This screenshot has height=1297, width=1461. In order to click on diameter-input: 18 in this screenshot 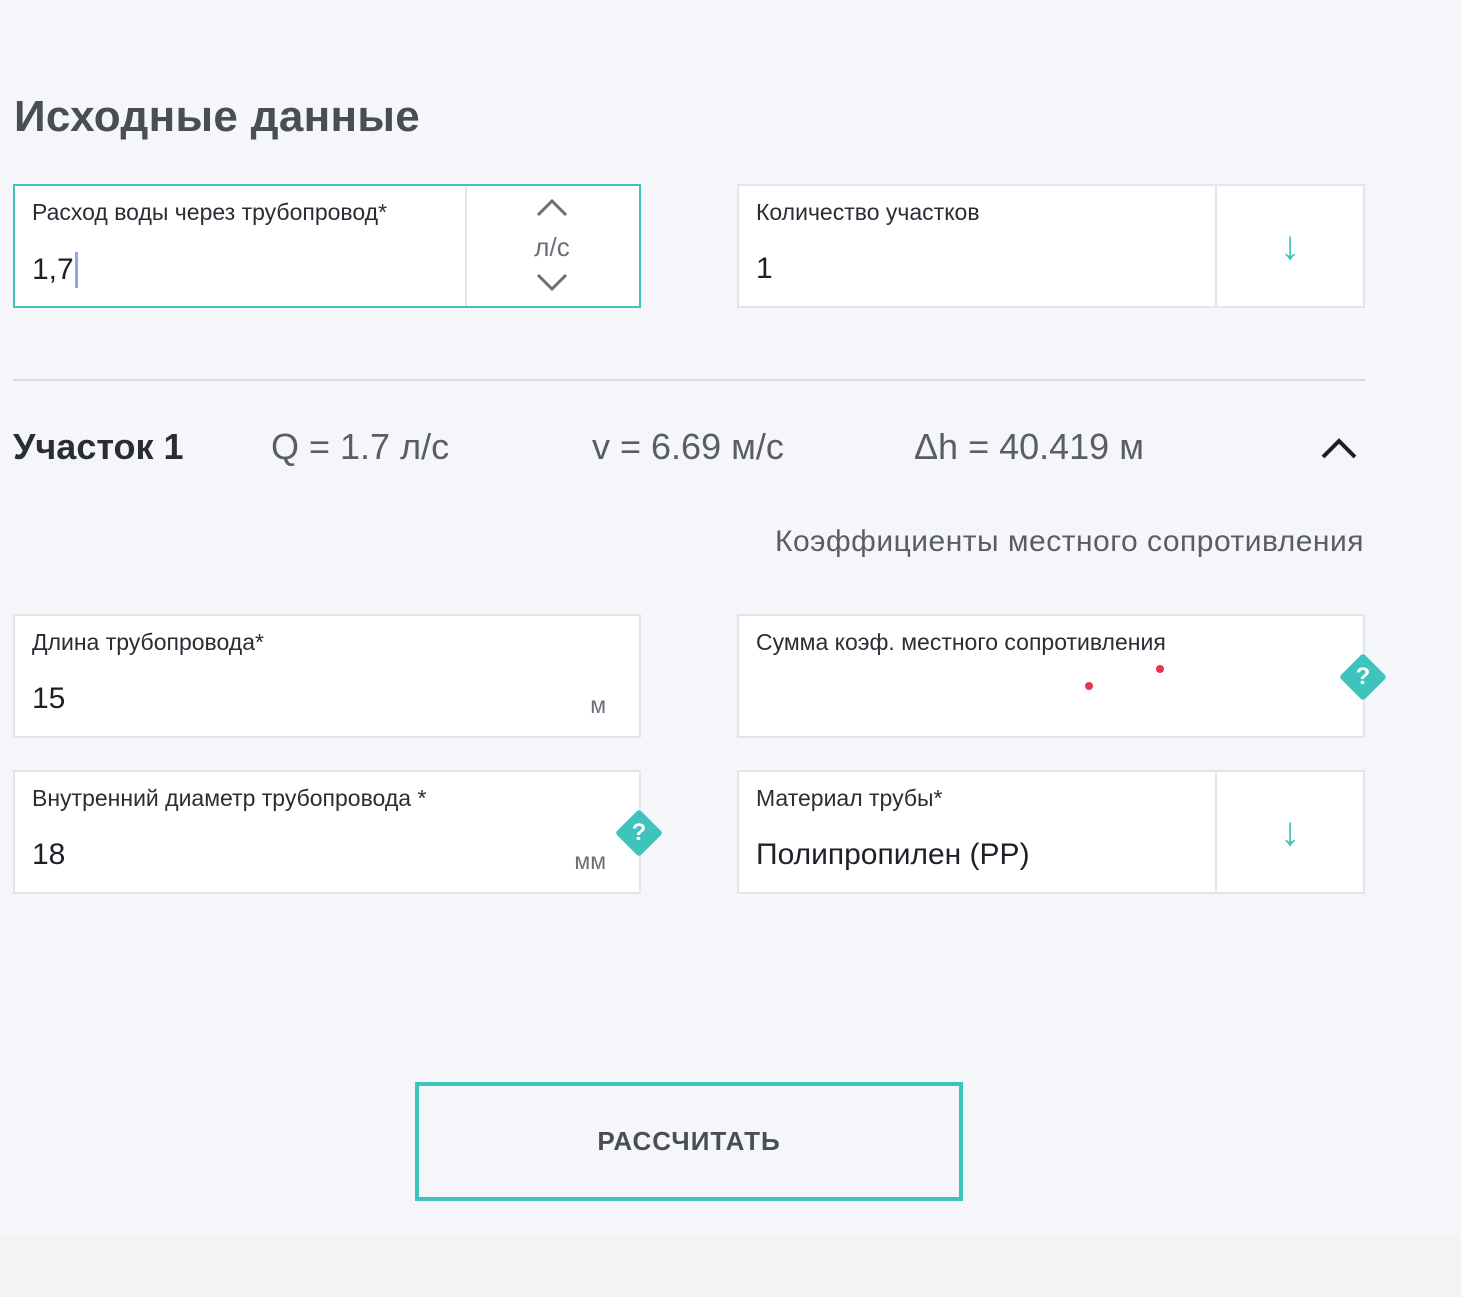, I will do `click(48, 855)`.